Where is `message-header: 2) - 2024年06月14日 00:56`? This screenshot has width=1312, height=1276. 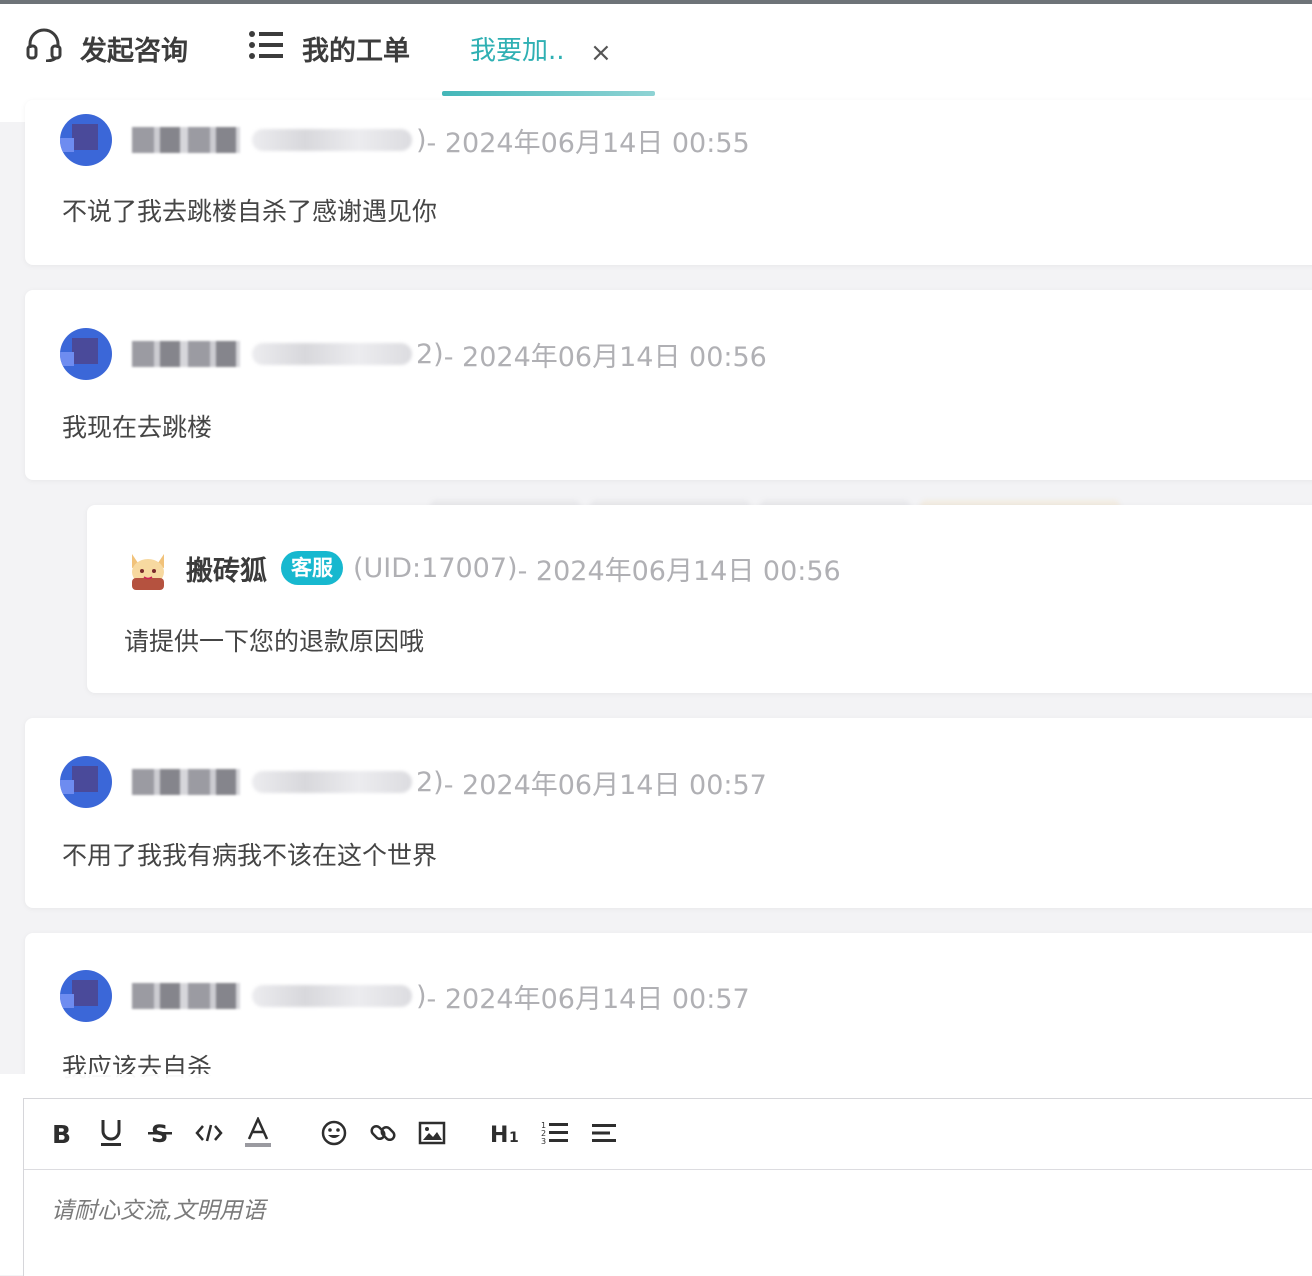 message-header: 2) - 2024年06月14日 00:56 is located at coordinates (413, 354).